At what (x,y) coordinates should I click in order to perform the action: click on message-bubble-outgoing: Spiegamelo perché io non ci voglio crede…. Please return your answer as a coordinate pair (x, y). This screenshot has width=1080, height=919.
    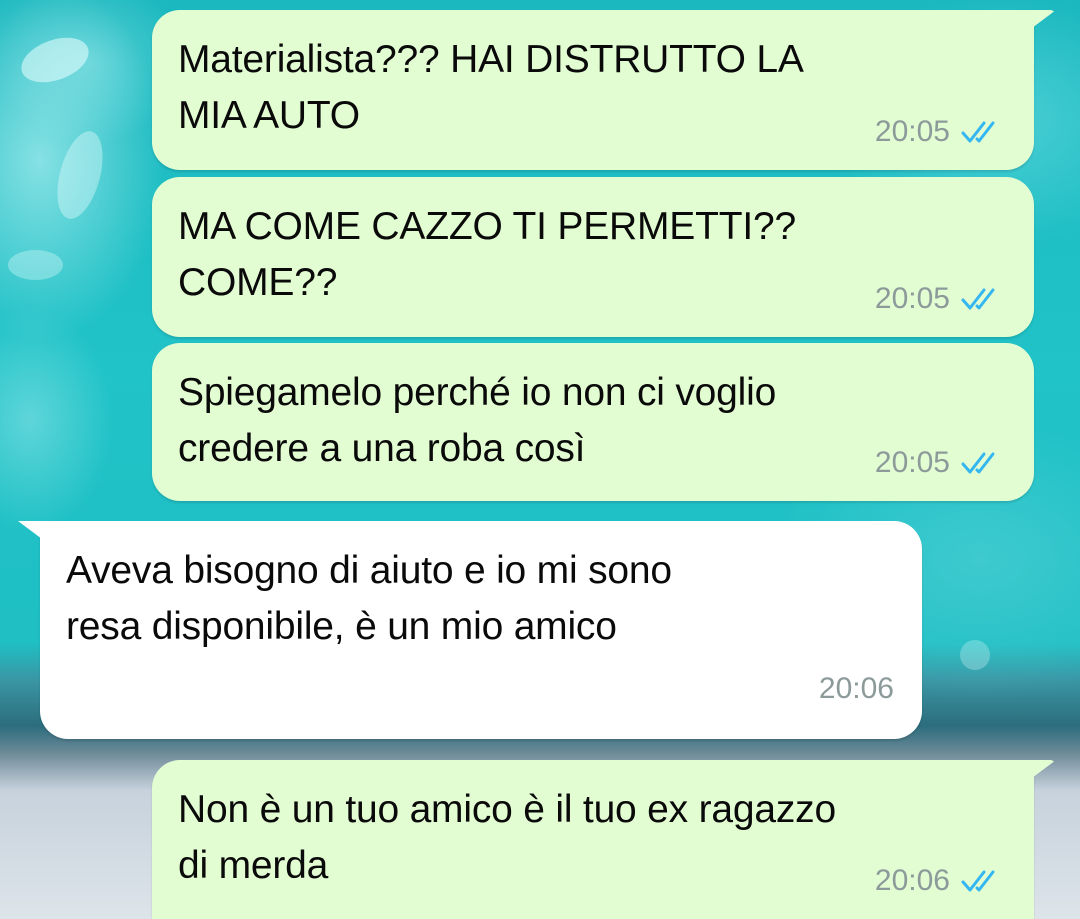
    Looking at the image, I should click on (593, 422).